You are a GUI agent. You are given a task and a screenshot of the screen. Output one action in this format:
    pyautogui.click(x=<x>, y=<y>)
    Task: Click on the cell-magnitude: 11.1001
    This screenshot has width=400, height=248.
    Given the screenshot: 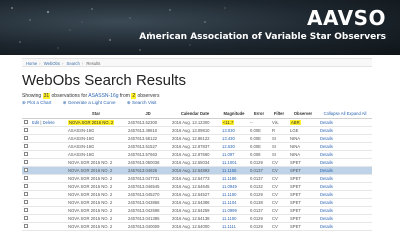 What is the action you would take?
    pyautogui.click(x=234, y=162)
    